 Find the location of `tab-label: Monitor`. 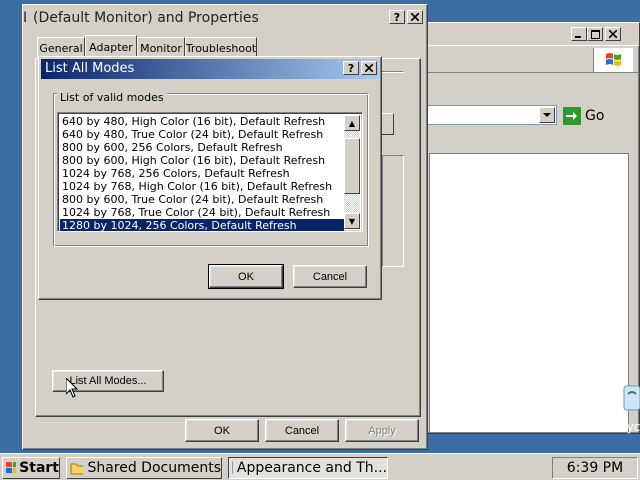

tab-label: Monitor is located at coordinates (161, 48).